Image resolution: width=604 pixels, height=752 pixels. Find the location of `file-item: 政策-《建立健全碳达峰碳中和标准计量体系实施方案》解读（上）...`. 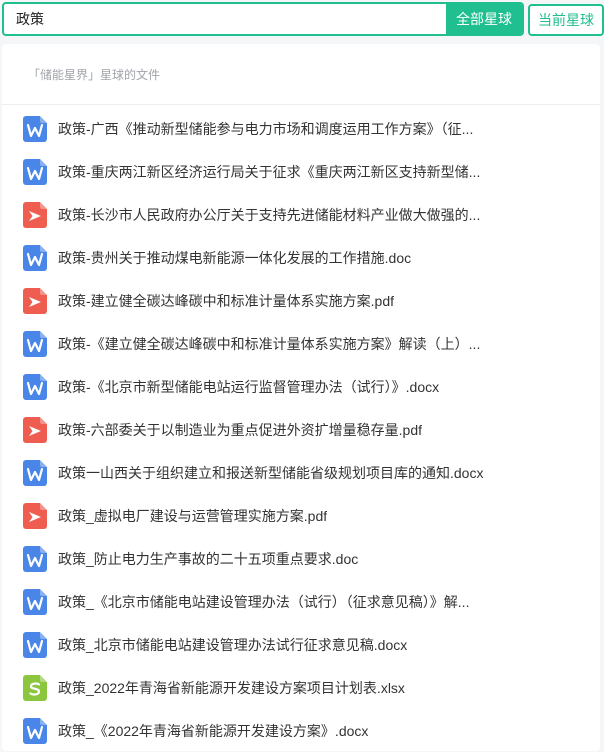

file-item: 政策-《建立健全碳达峰碳中和标准计量体系实施方案》解读（上）... is located at coordinates (301, 343).